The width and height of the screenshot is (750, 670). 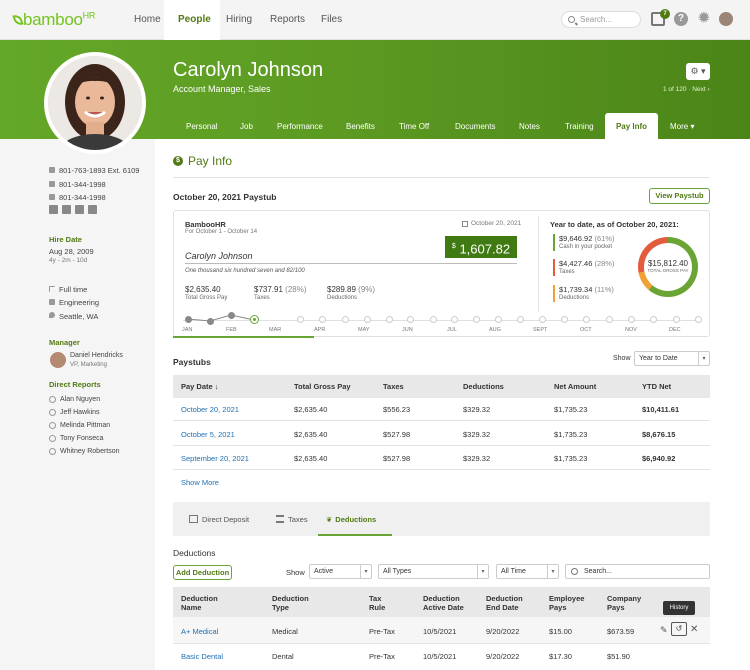 What do you see at coordinates (80, 412) in the screenshot?
I see `direct-report-item: Jeff Hawkins` at bounding box center [80, 412].